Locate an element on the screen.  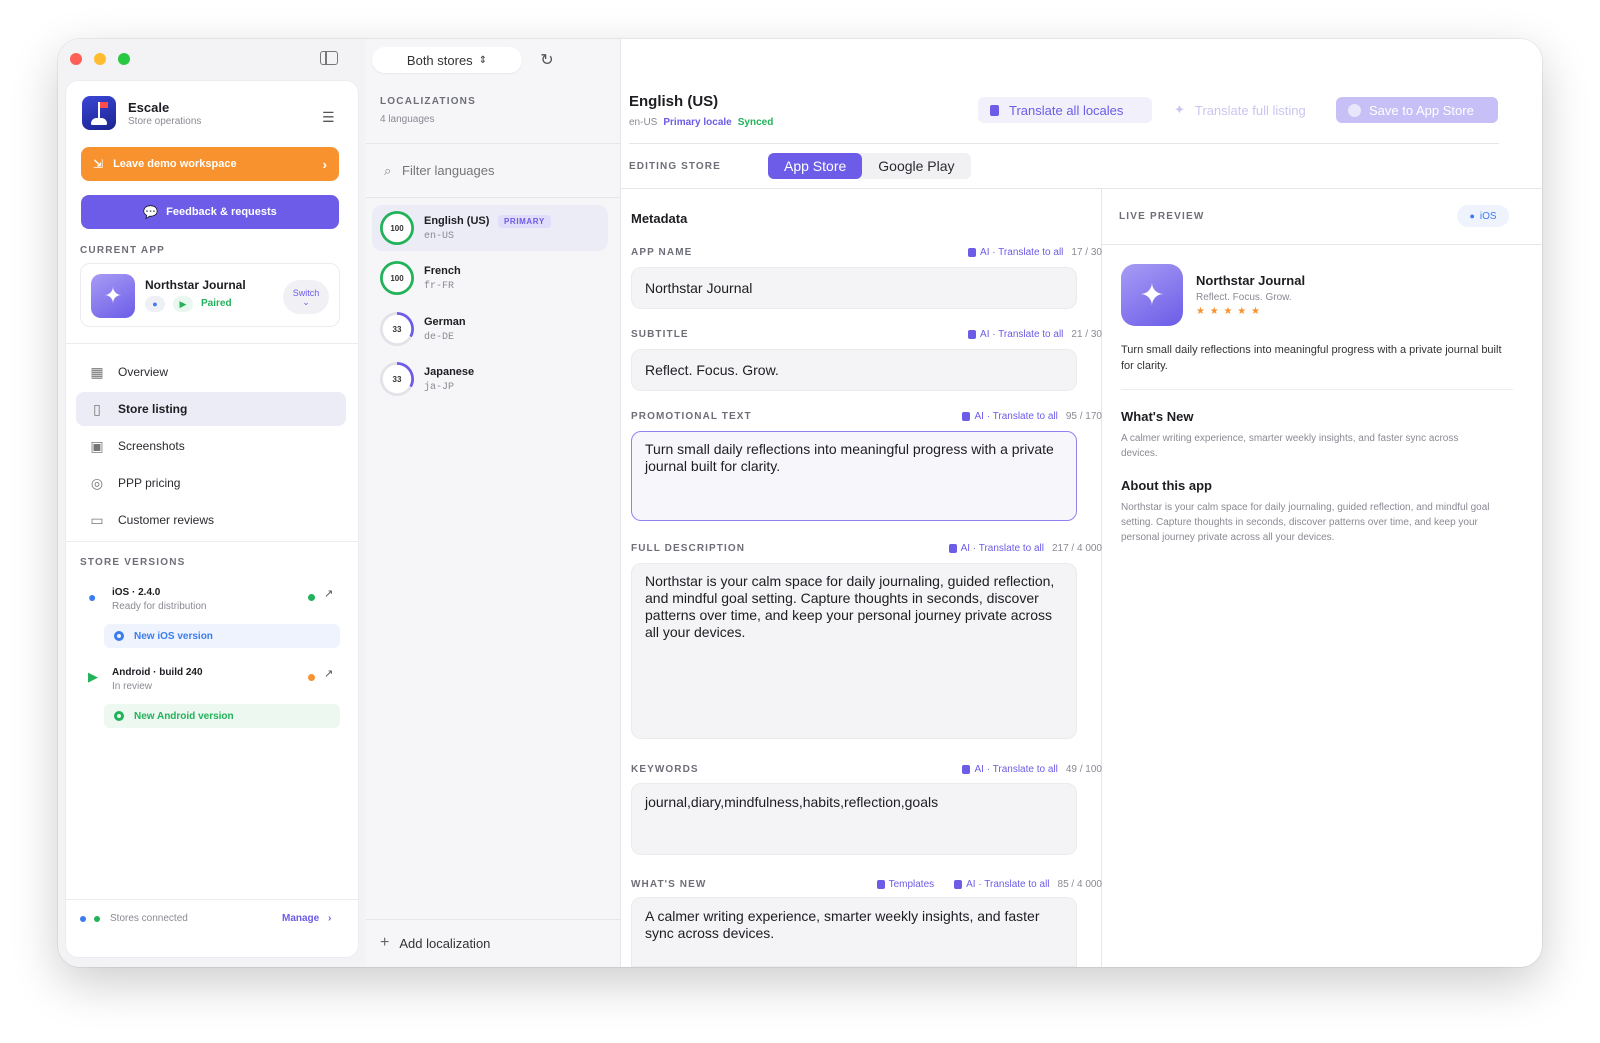
nav-customer-reviews: ▭ Customer reviews is located at coordinates (211, 520).